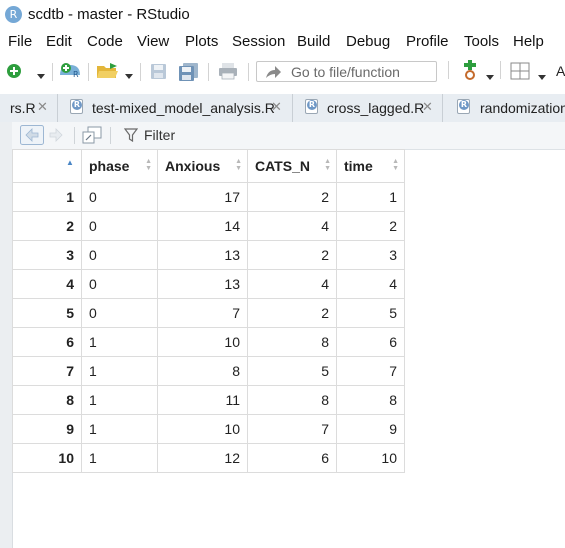  Describe the element at coordinates (370, 342) in the screenshot. I see `cell-time: 6` at that location.